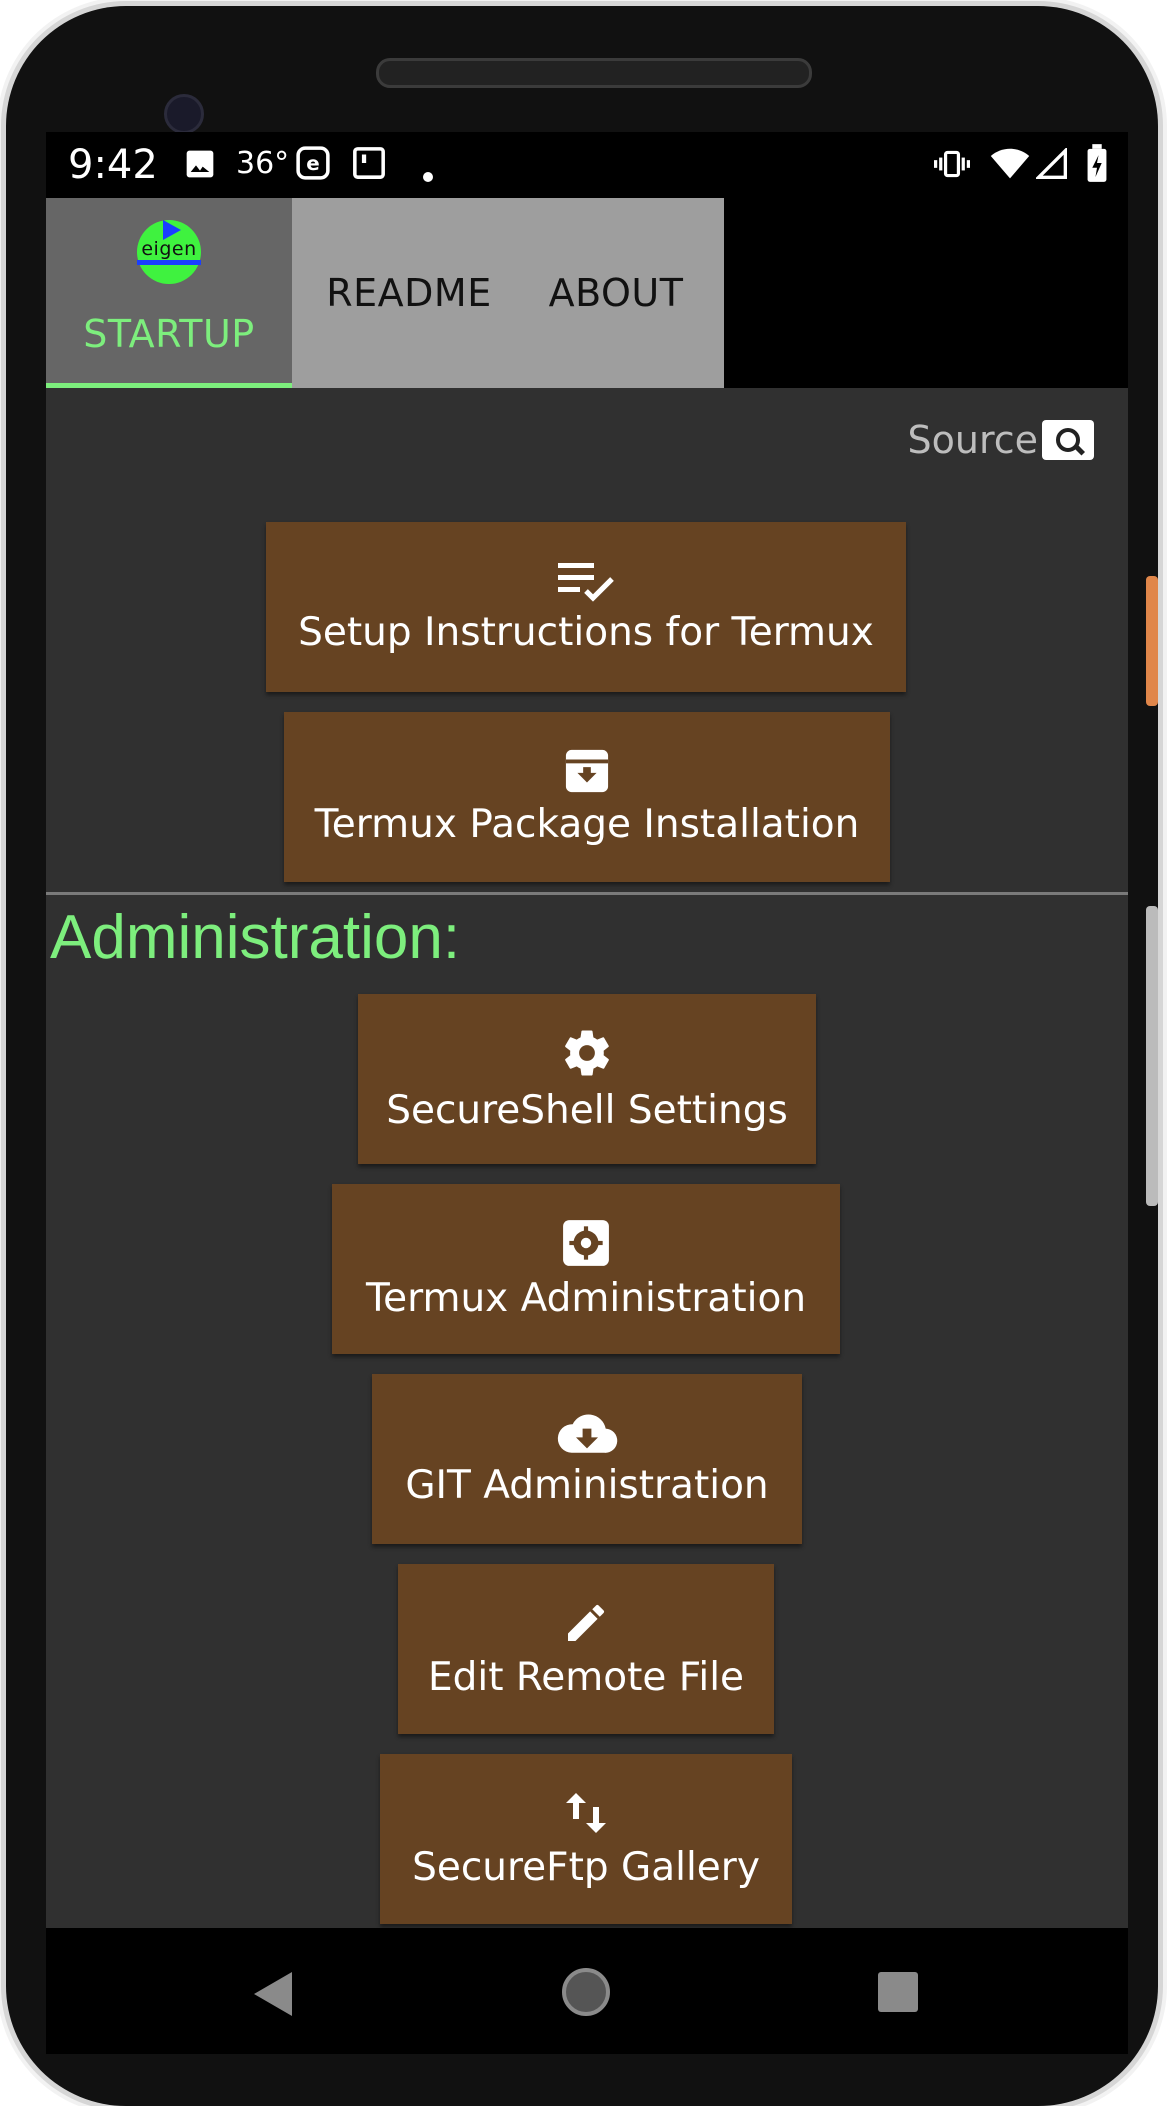  Describe the element at coordinates (586, 1677) in the screenshot. I see `edit-remote-file-label: Edit Remote File` at that location.